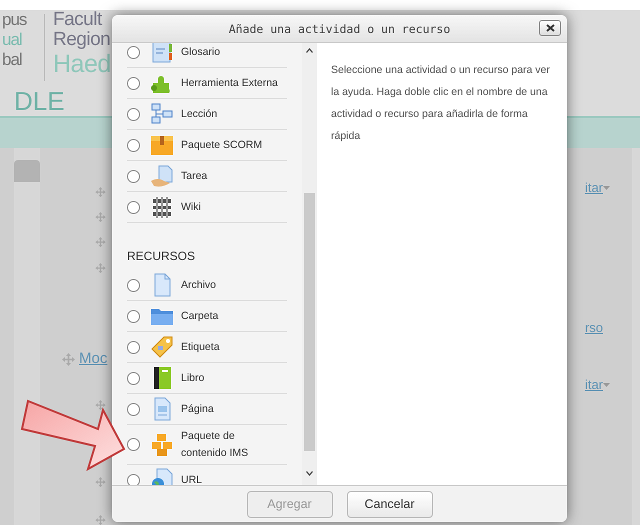  I want to click on close-button, so click(550, 28).